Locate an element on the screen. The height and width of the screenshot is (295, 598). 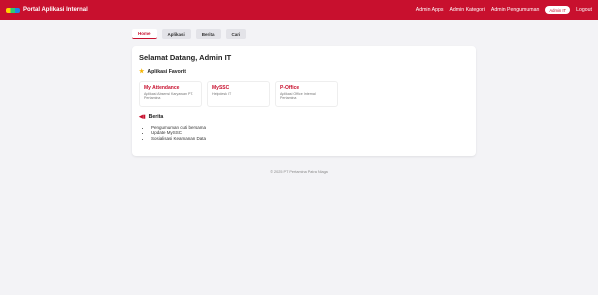
footer-copyright: © 2025 PT Pertamina Patra Niaga is located at coordinates (299, 172).